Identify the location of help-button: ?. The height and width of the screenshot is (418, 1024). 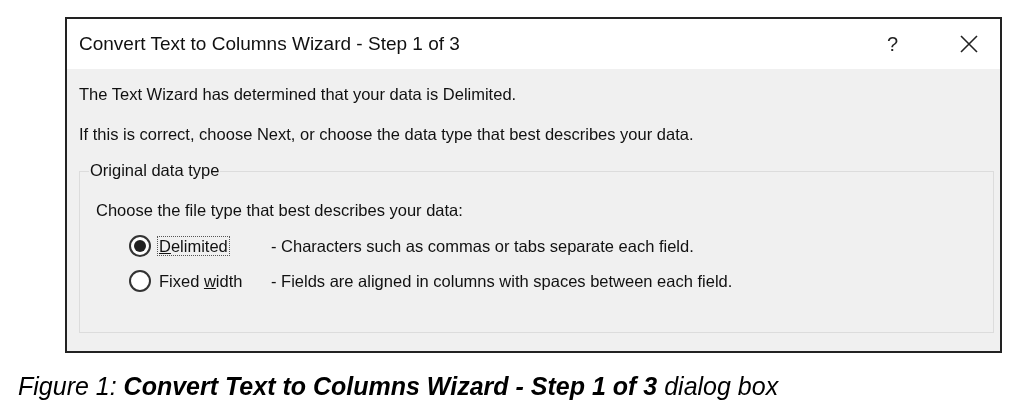
(892, 44).